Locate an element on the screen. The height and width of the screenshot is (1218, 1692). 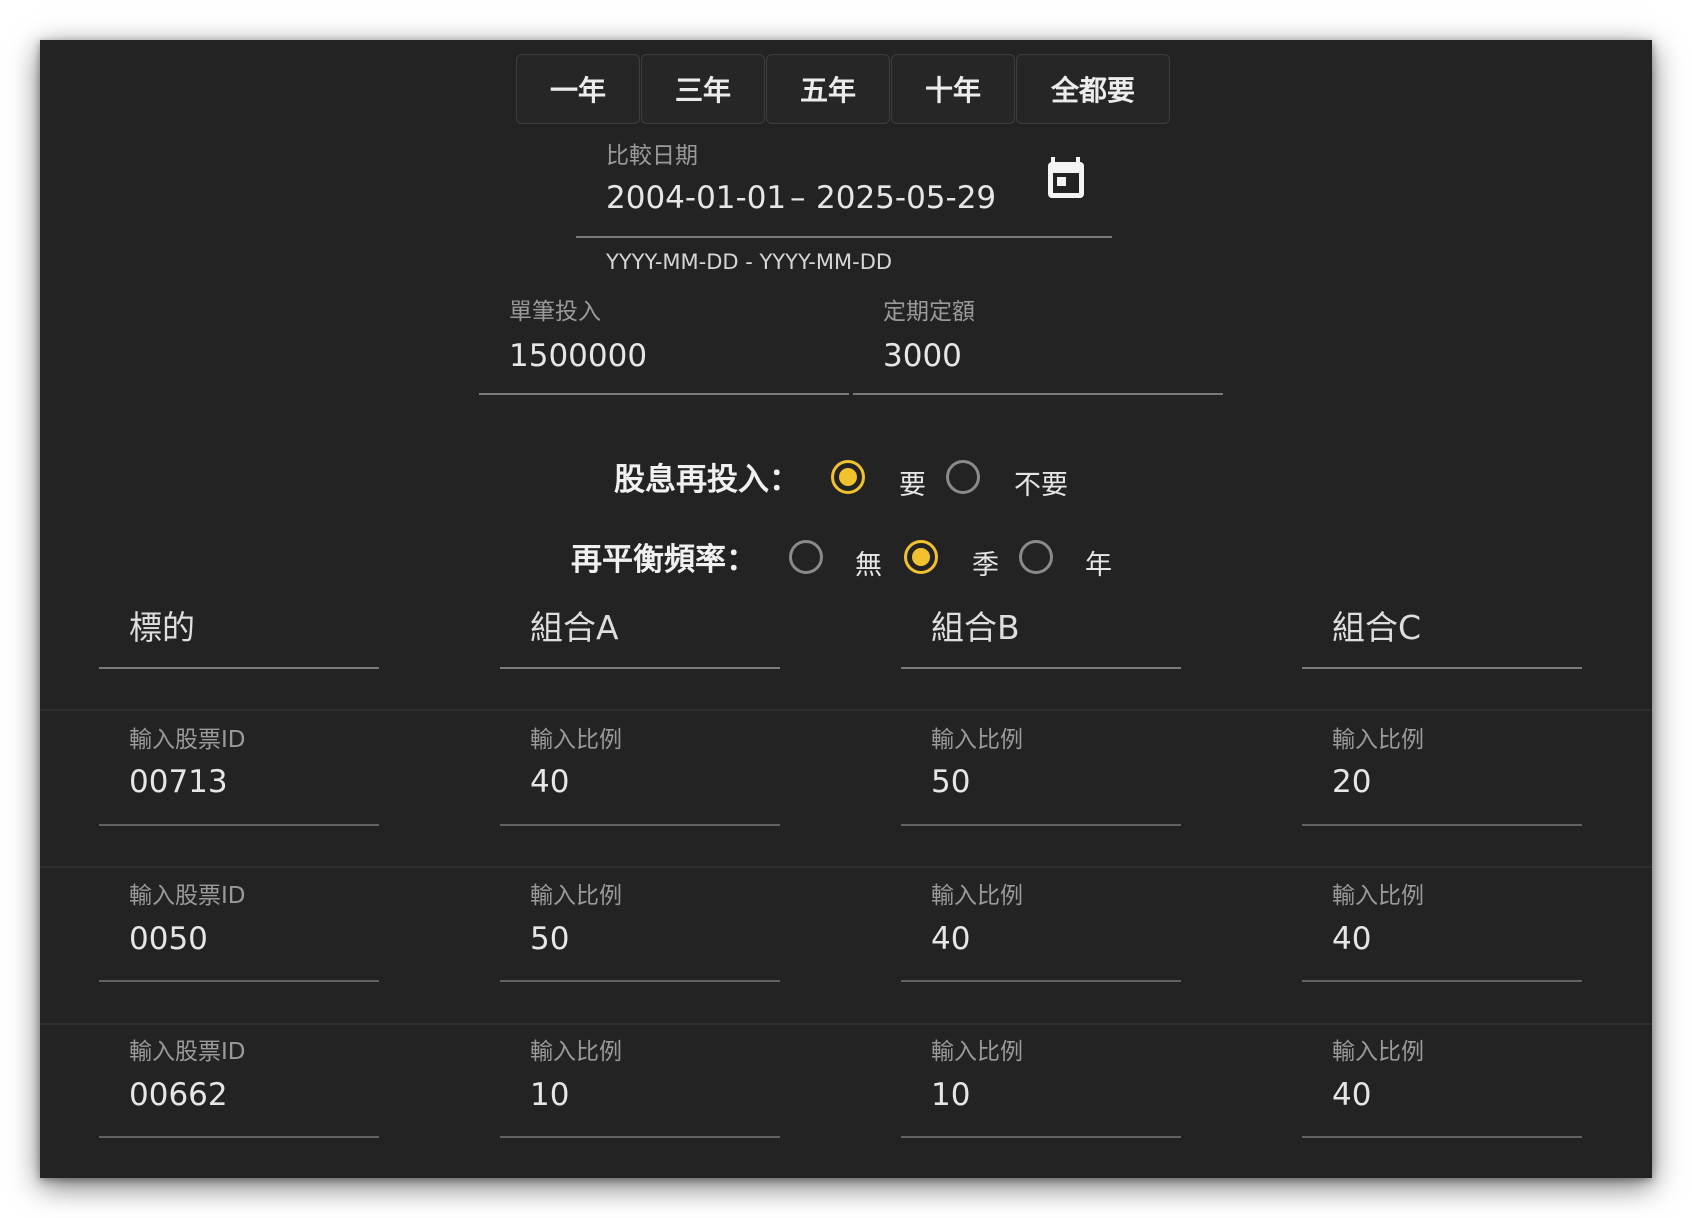
row2-c-underline is located at coordinates (1442, 981).